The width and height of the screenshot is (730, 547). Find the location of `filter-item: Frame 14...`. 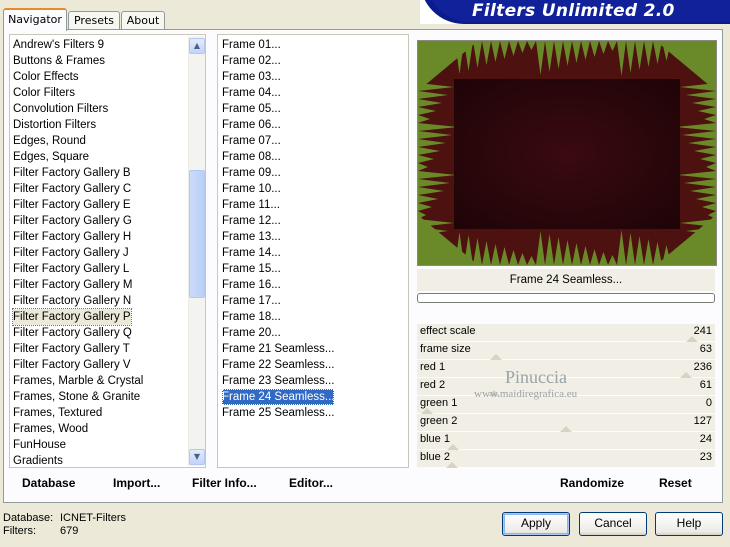

filter-item: Frame 14... is located at coordinates (251, 253).